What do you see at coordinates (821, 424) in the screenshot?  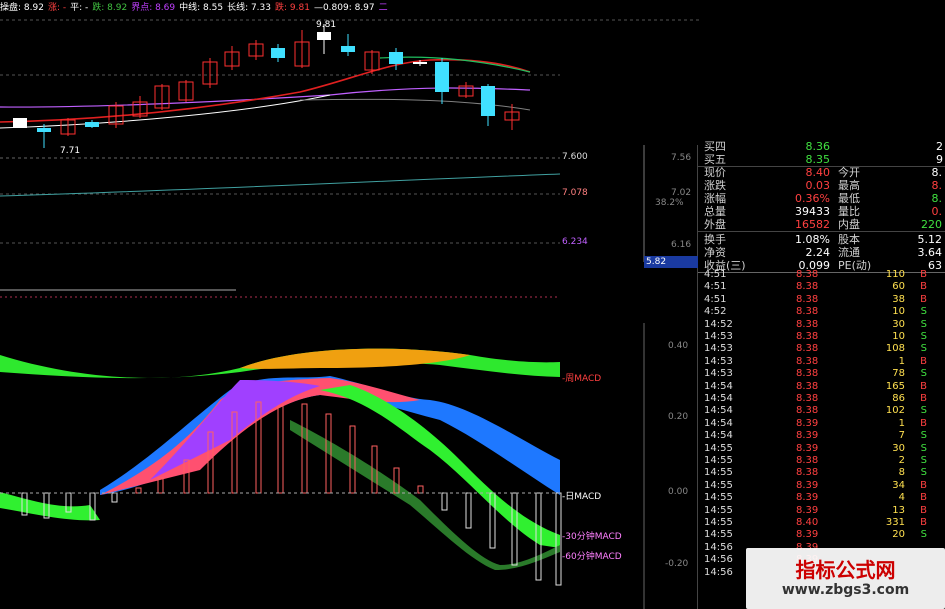 I see `tick-row: 14:54 8.39 1 B` at bounding box center [821, 424].